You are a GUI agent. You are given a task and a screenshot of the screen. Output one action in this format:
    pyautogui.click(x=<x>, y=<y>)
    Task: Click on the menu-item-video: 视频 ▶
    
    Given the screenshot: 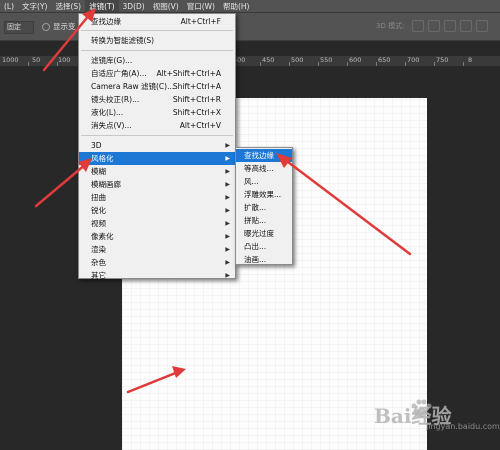 What is the action you would take?
    pyautogui.click(x=157, y=223)
    